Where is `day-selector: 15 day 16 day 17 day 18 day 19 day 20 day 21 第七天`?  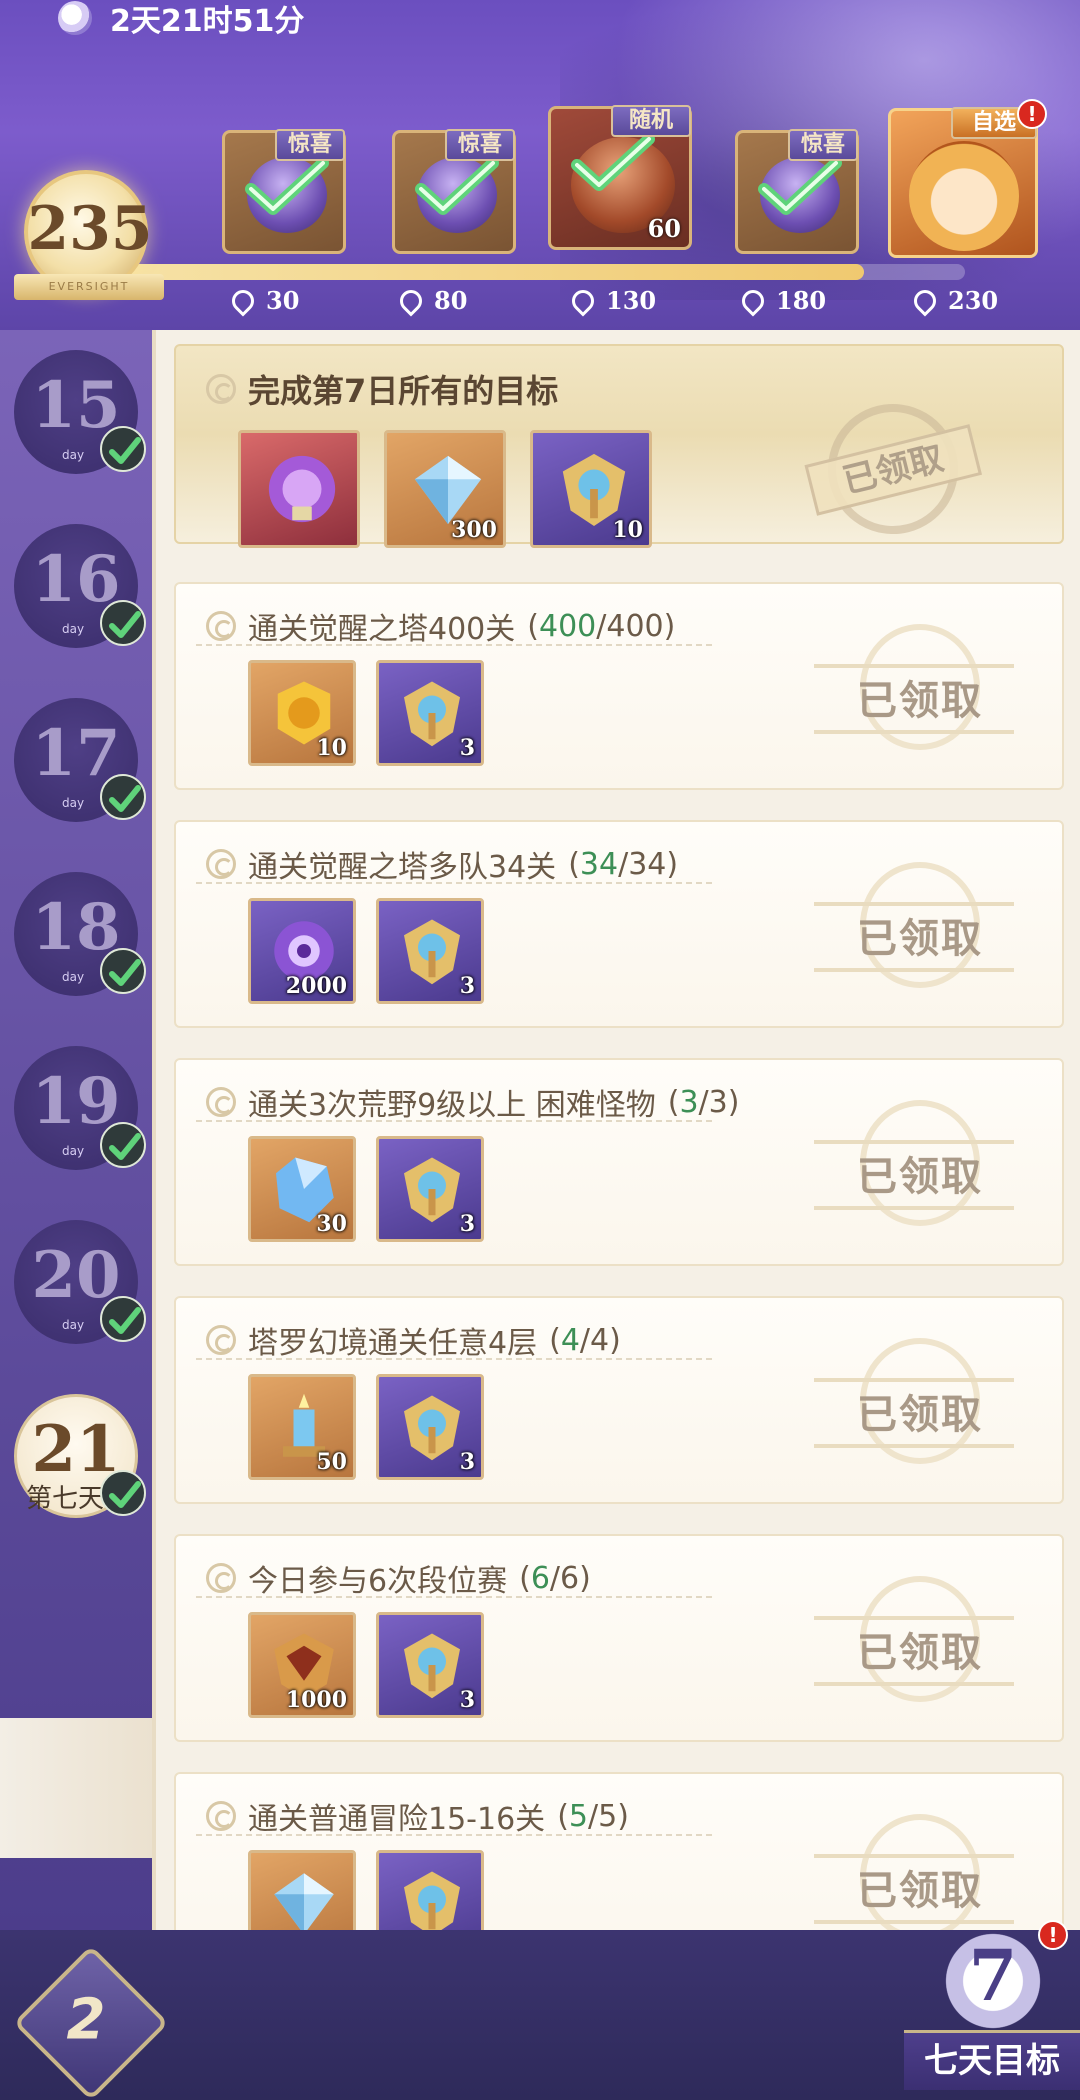 day-selector: 15 day 16 day 17 day 18 day 19 day 20 day 21 第七天 is located at coordinates (76, 1130).